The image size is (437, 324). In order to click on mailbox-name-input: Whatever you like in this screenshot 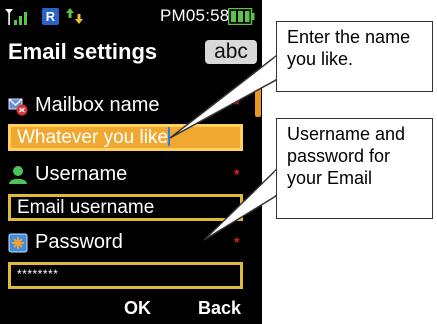, I will do `click(125, 137)`.